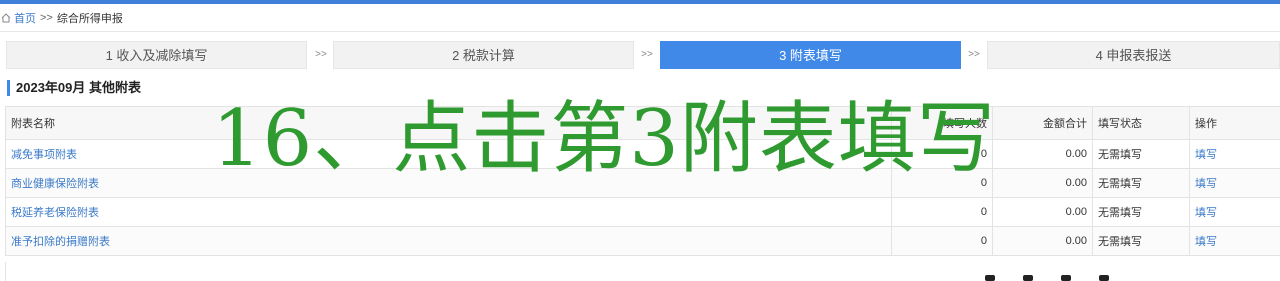 This screenshot has width=1280, height=281. Describe the element at coordinates (642, 212) in the screenshot. I see `table-row: 税延养老保险附表 0 0.00 无需填写 填写` at that location.